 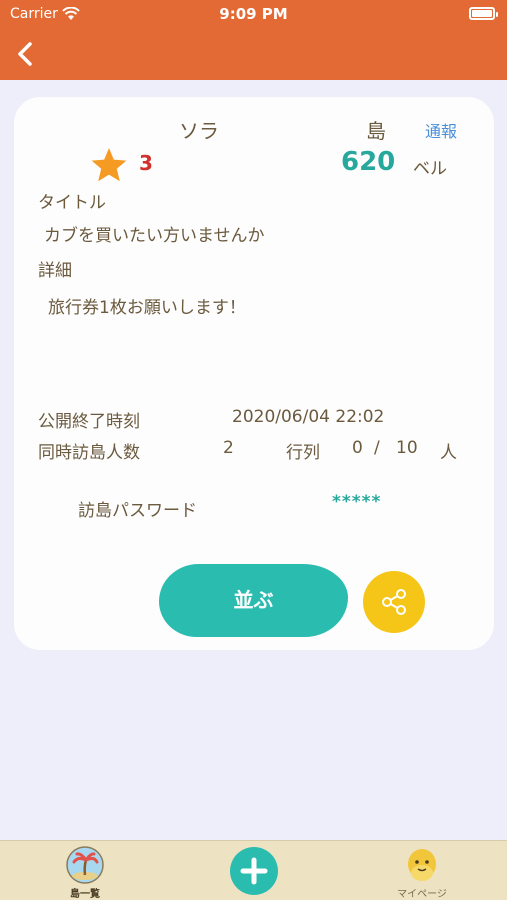 I want to click on battery-icon, so click(x=483, y=13).